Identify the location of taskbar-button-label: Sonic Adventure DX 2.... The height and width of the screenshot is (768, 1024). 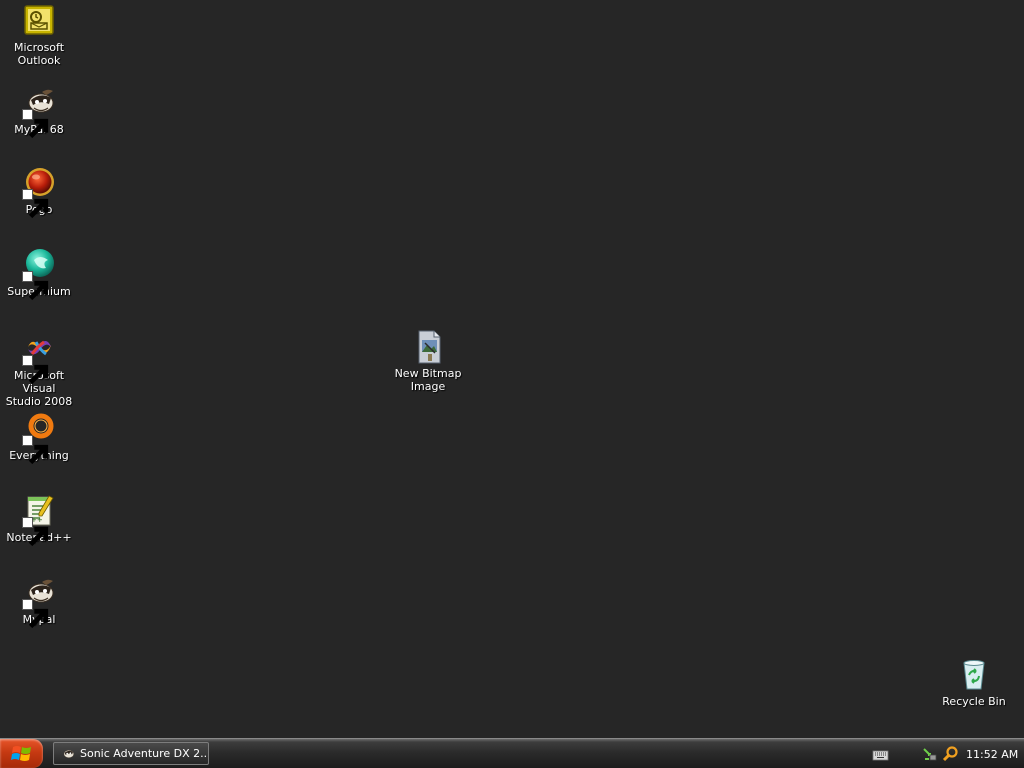
(144, 753).